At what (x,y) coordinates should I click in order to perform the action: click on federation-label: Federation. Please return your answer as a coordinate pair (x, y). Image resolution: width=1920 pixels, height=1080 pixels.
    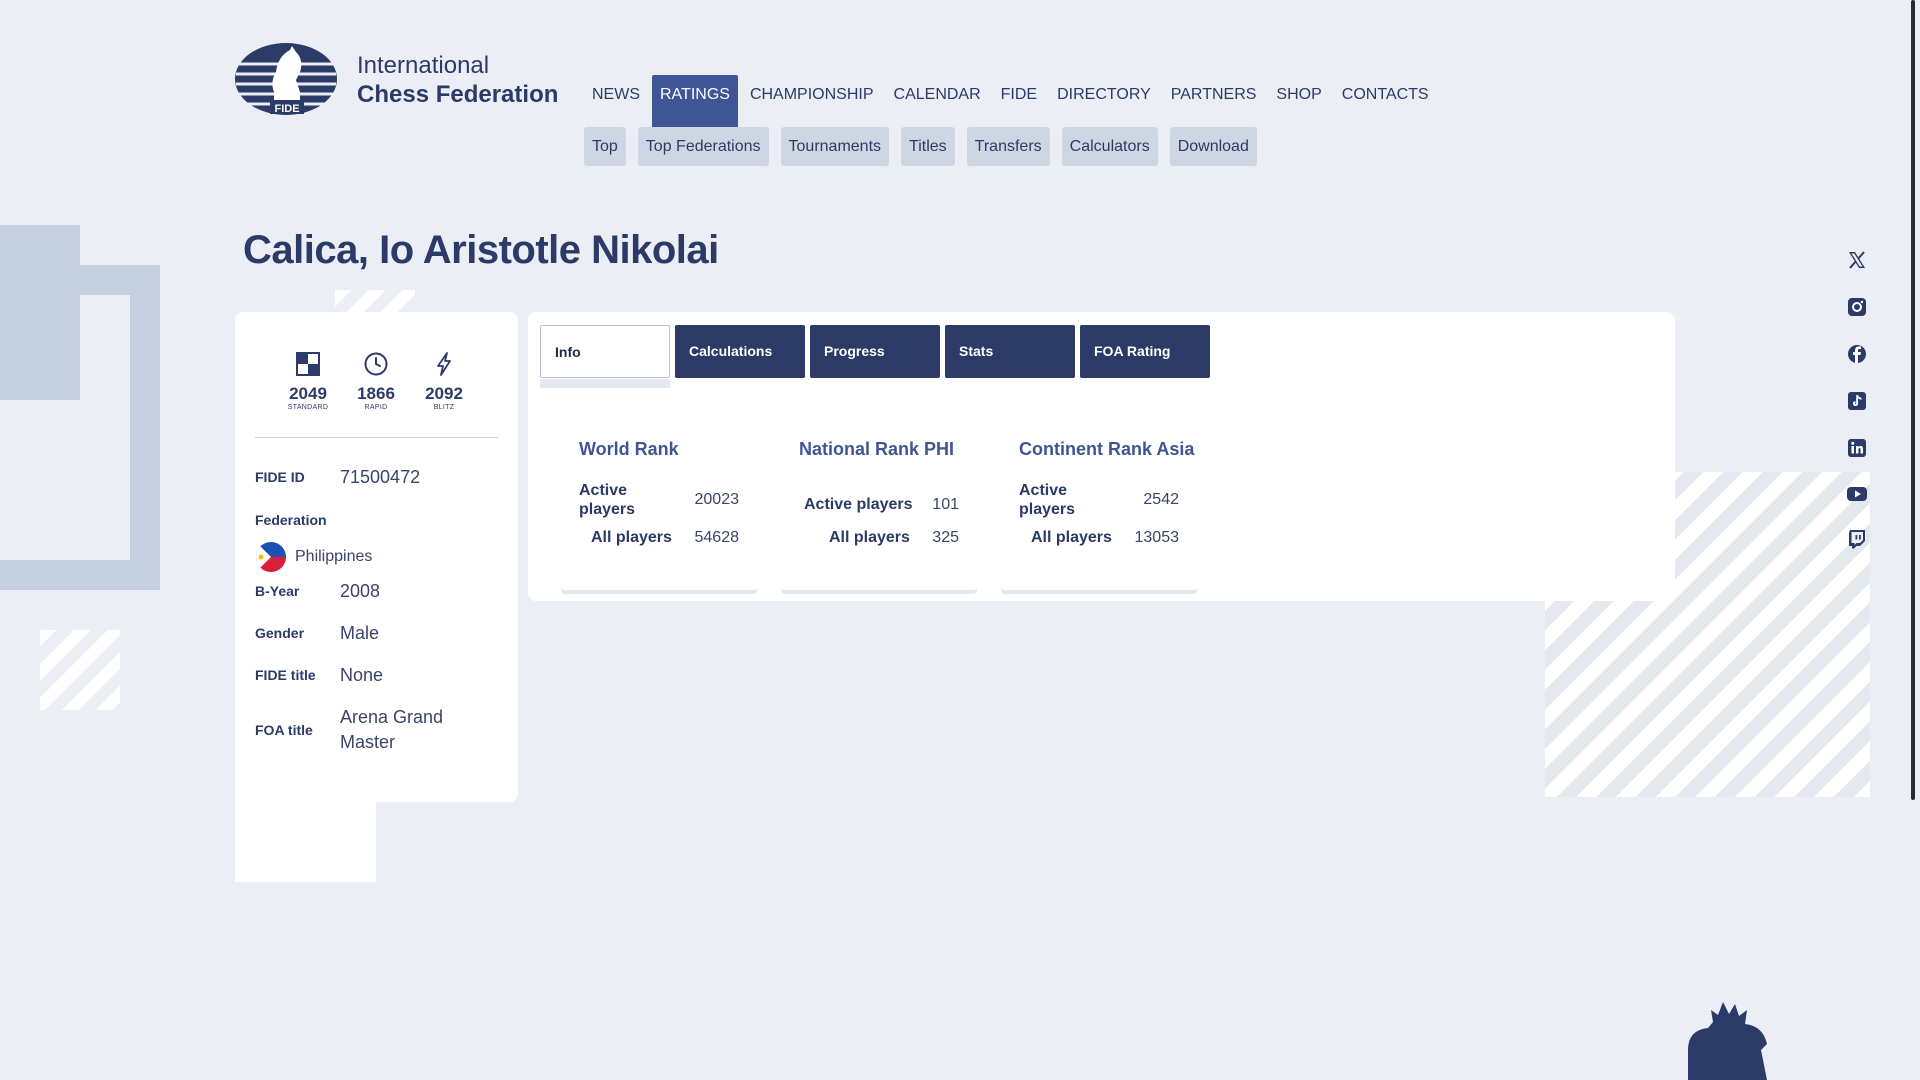
    Looking at the image, I should click on (291, 520).